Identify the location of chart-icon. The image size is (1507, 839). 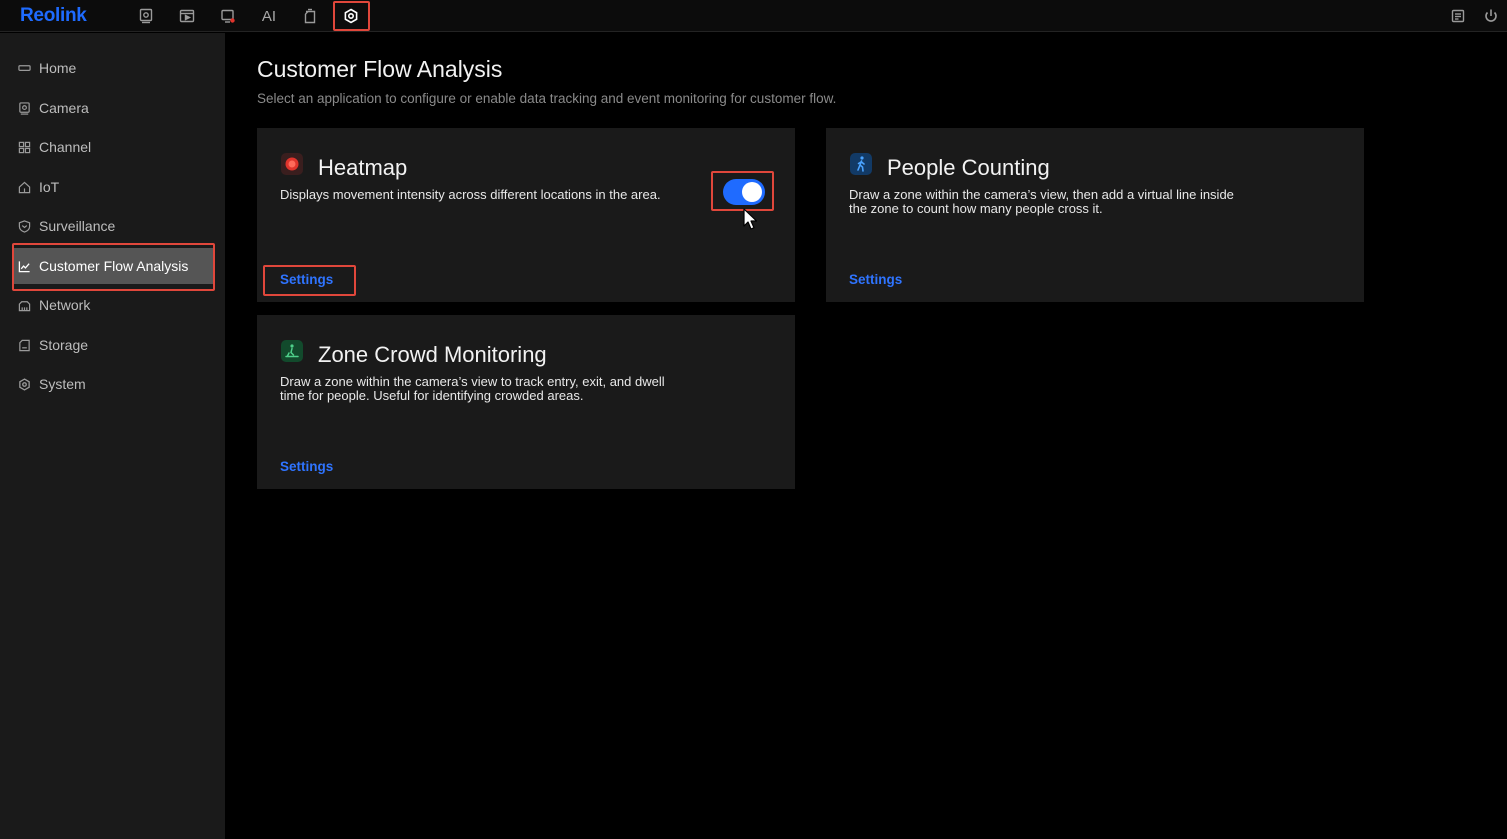
(24, 266).